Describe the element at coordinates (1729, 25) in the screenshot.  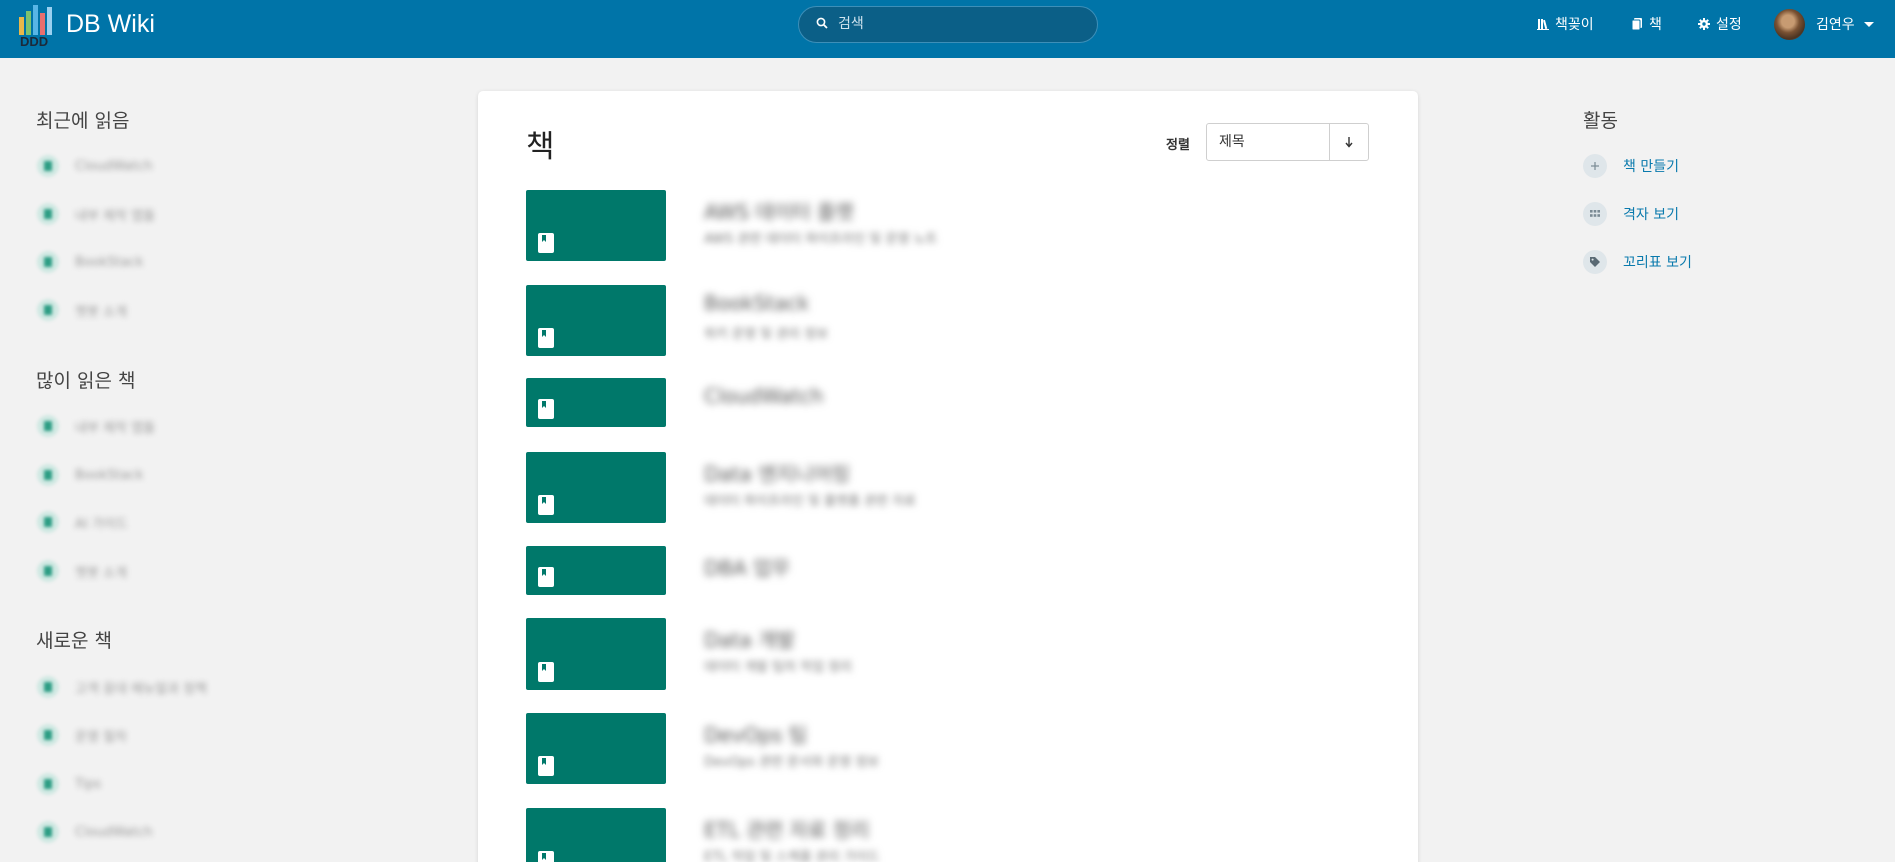
I see `nav-settings-label: 설정` at that location.